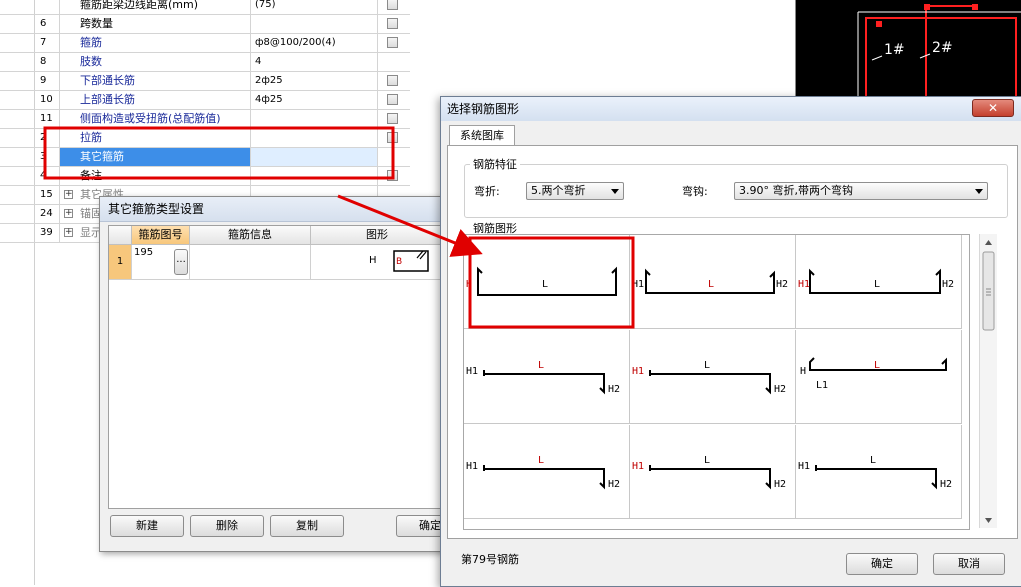  What do you see at coordinates (410, 225) in the screenshot?
I see `annotation-arrow` at bounding box center [410, 225].